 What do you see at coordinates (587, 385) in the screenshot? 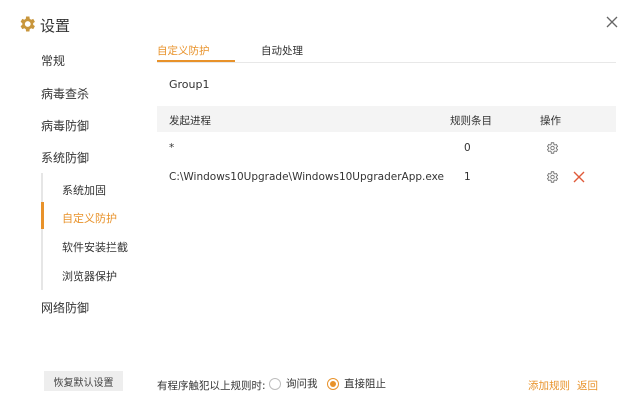
I see `back-link: 返回` at bounding box center [587, 385].